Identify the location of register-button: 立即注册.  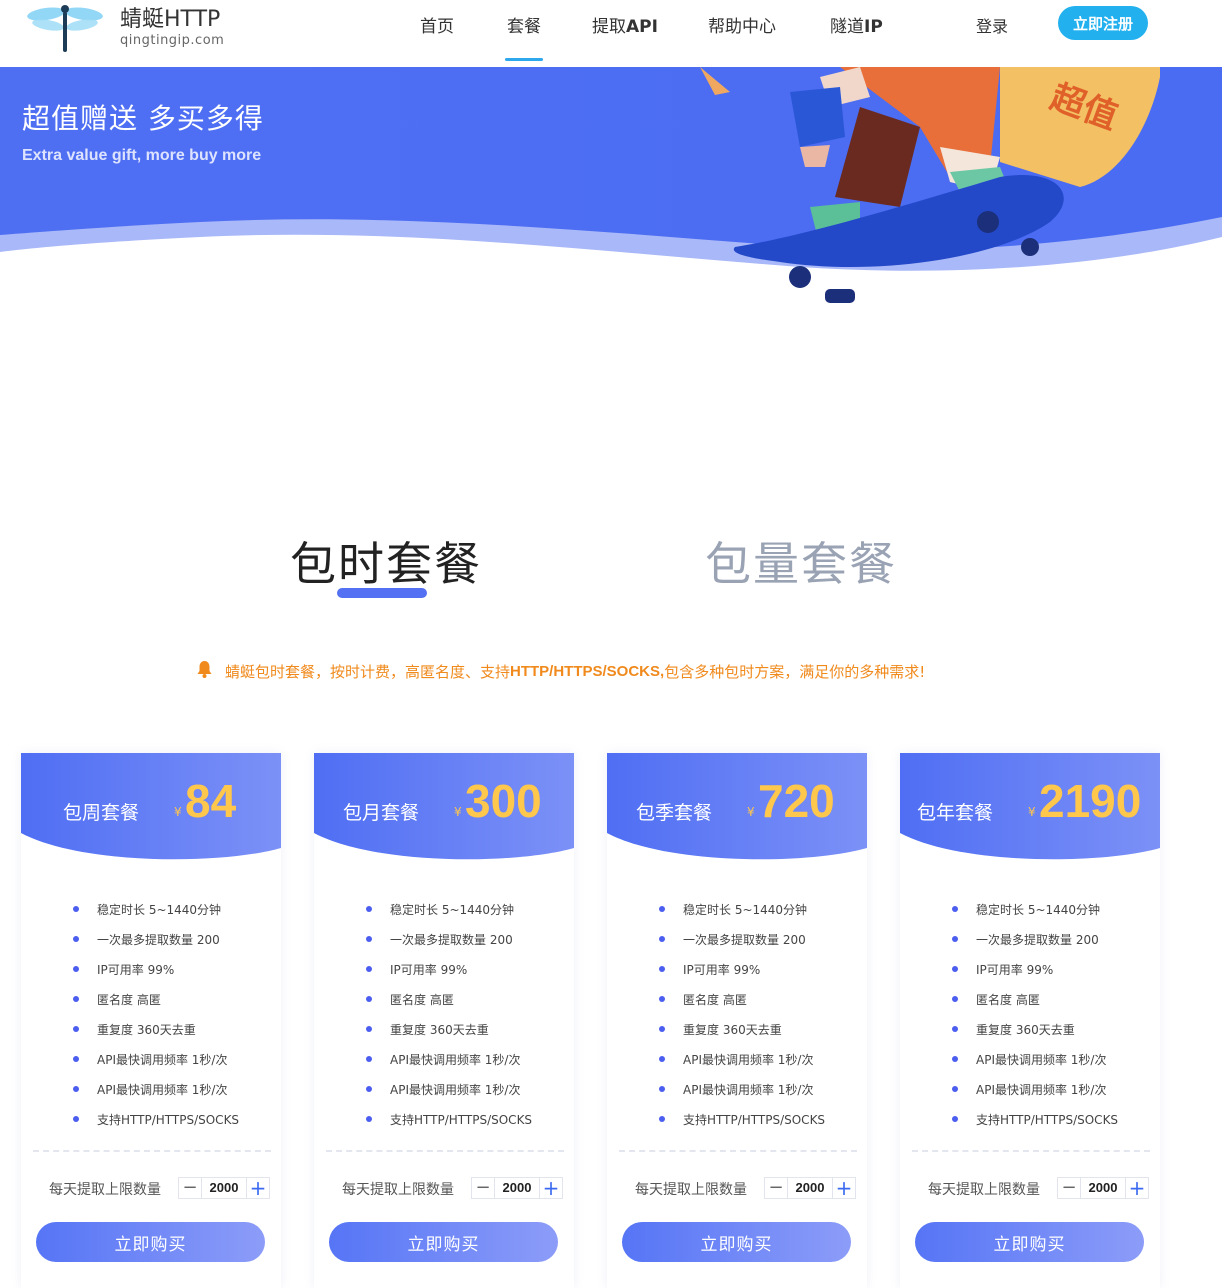
(1103, 23).